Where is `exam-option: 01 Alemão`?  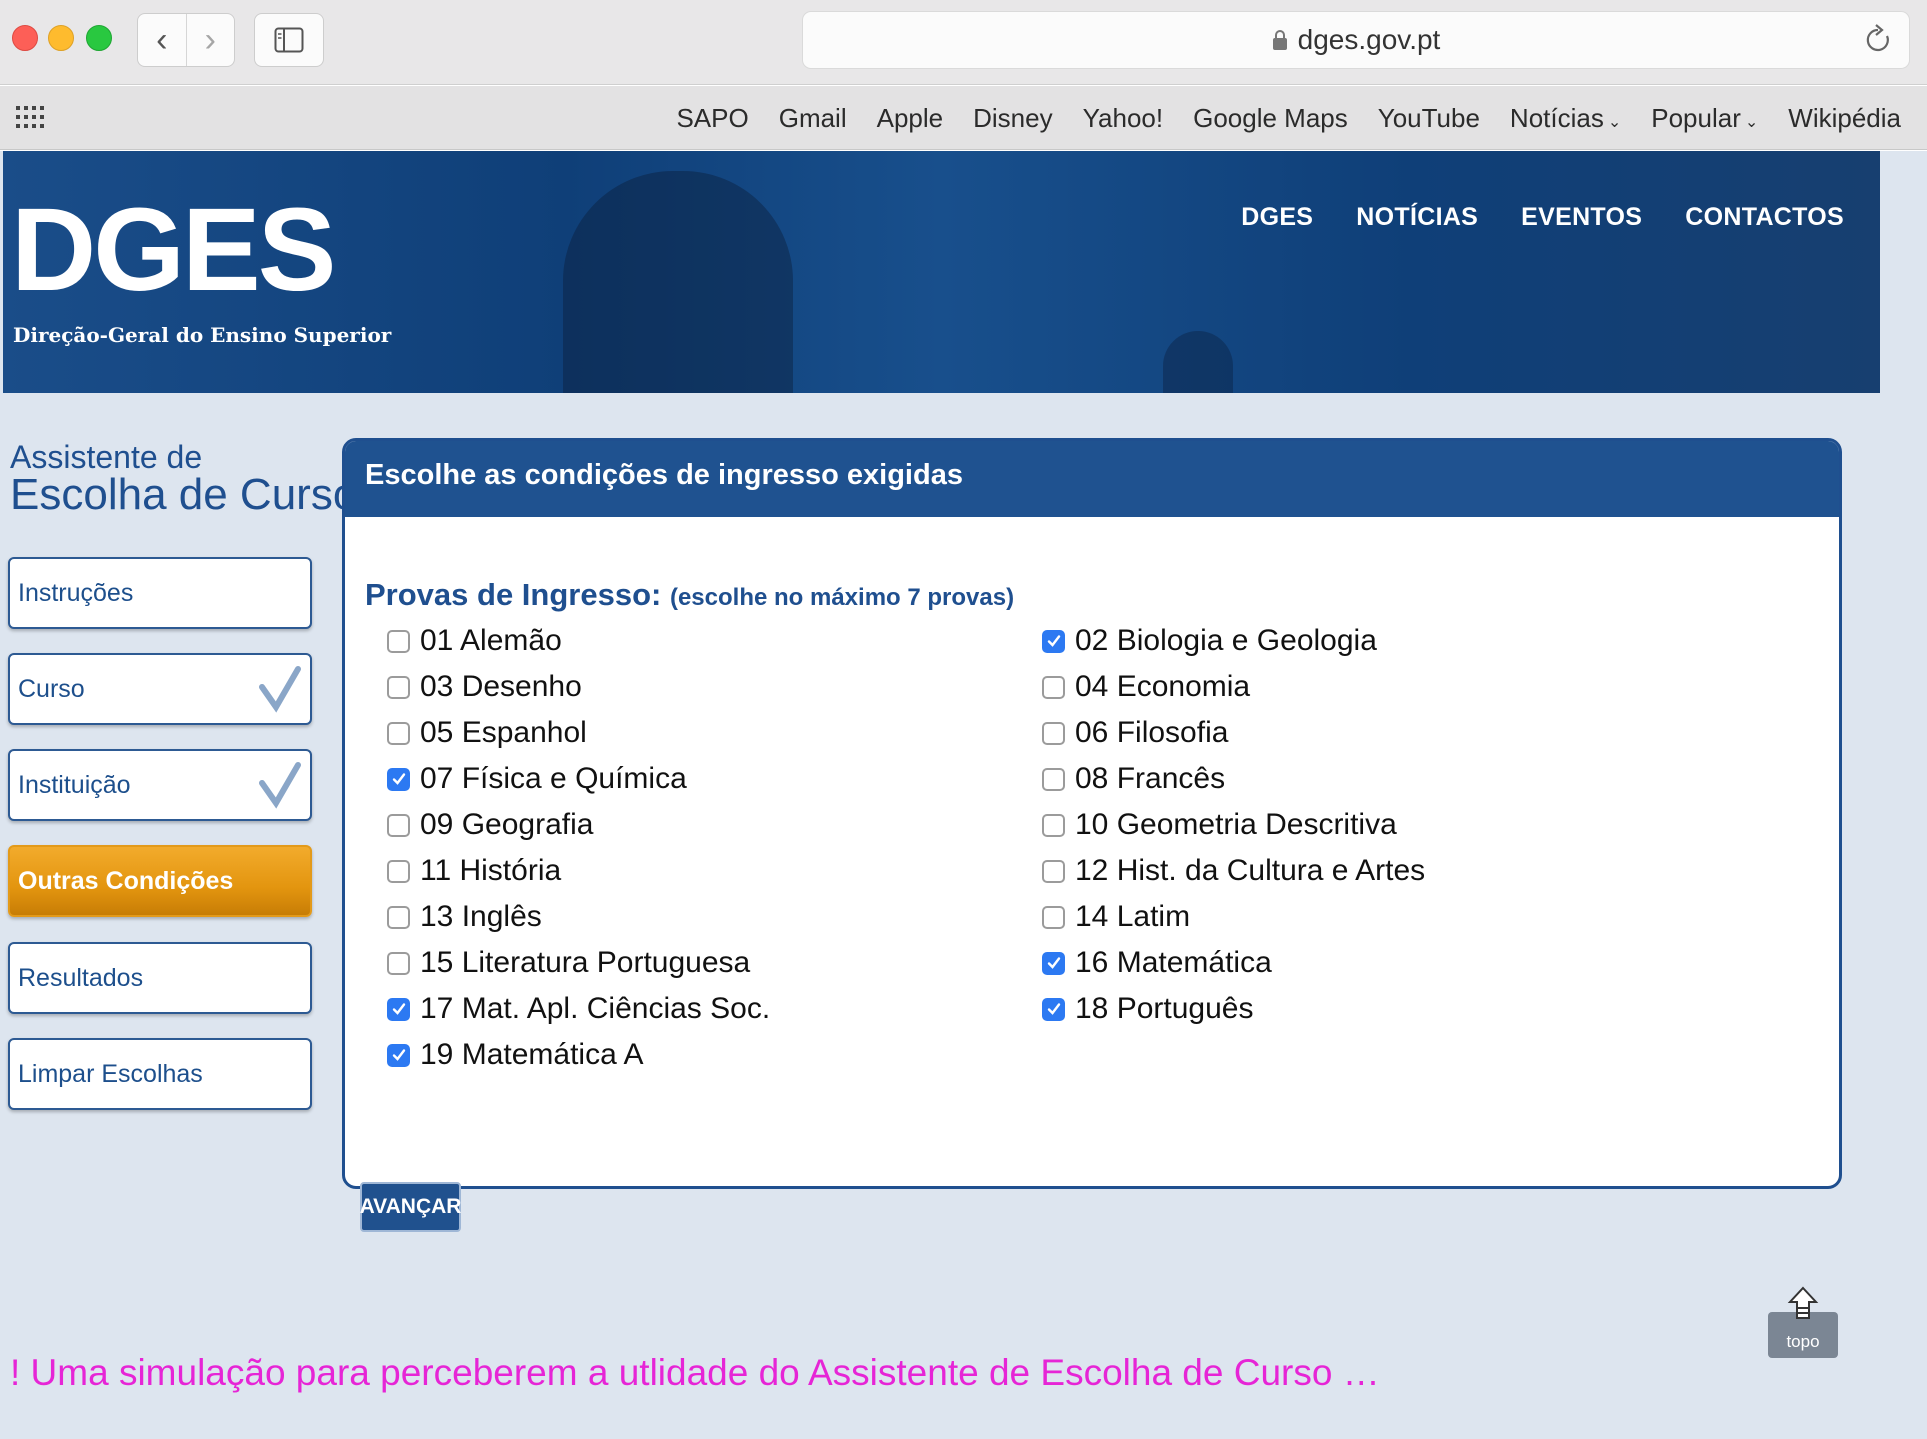 exam-option: 01 Alemão is located at coordinates (474, 641).